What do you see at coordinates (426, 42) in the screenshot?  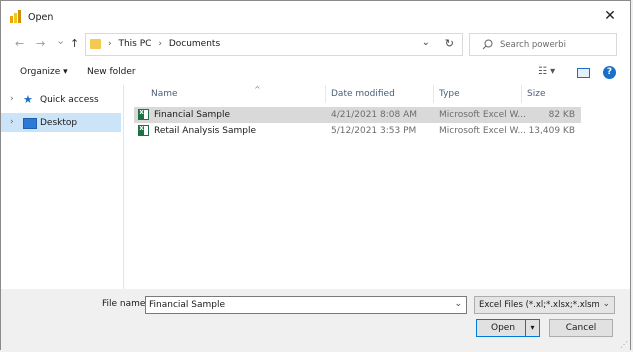 I see `address-dropdown-icon: ⌄` at bounding box center [426, 42].